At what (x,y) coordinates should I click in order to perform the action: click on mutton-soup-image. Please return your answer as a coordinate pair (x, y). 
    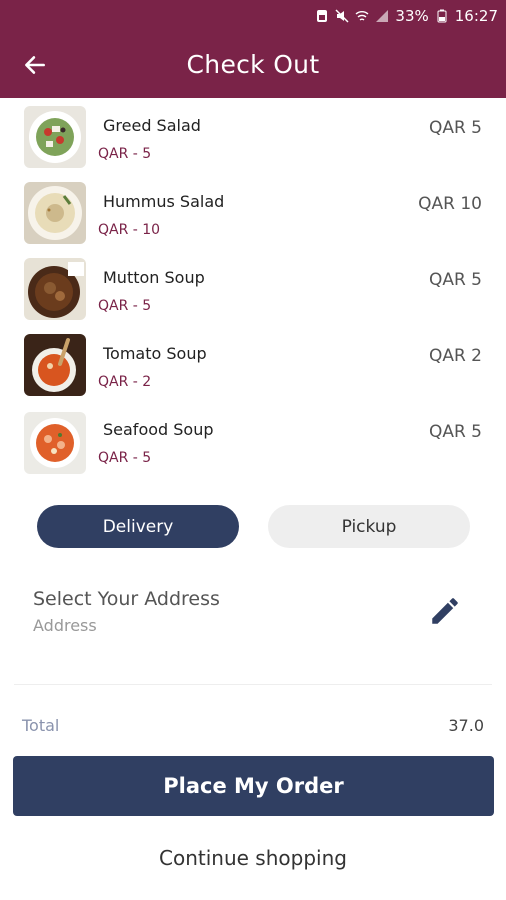
    Looking at the image, I should click on (55, 289).